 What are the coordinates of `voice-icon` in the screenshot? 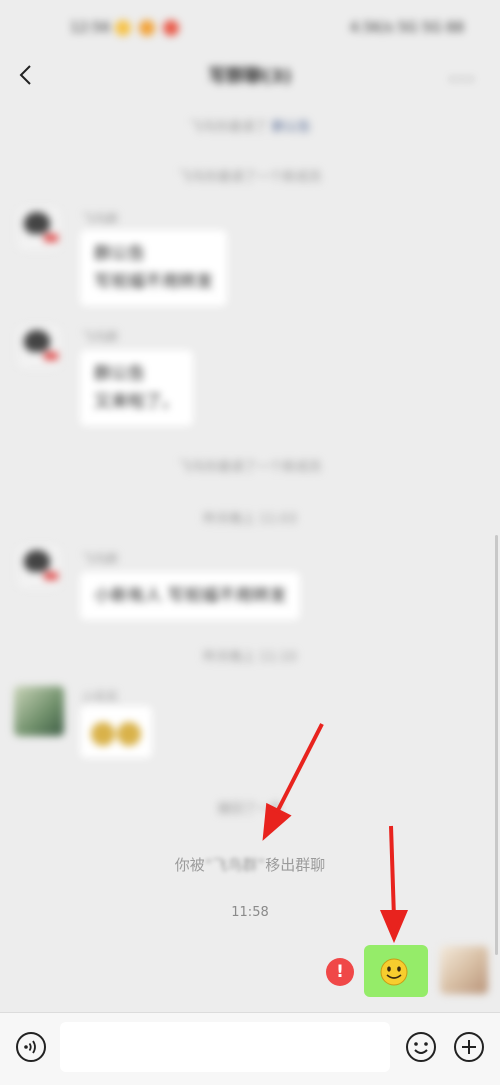 It's located at (31, 1047).